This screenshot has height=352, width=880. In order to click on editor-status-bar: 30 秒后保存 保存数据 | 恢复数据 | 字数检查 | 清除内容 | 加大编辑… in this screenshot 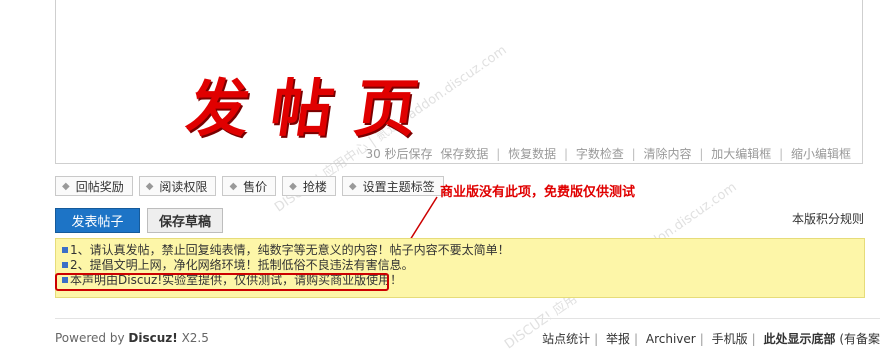, I will do `click(459, 153)`.